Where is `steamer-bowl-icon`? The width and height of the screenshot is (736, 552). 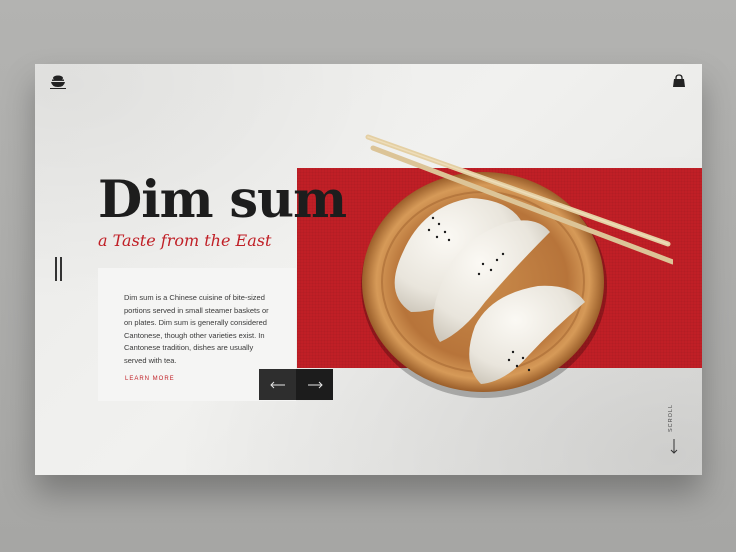
steamer-bowl-icon is located at coordinates (58, 82).